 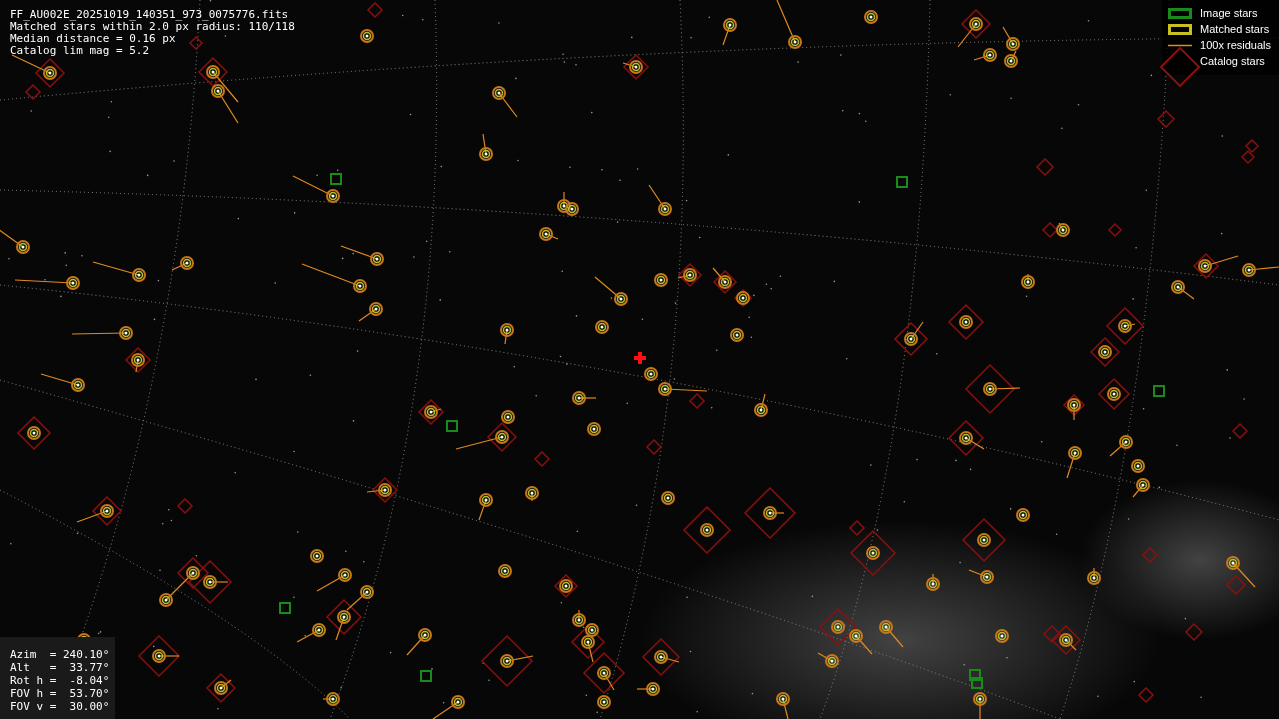 What do you see at coordinates (1180, 13) in the screenshot?
I see `image-star-swatch-icon` at bounding box center [1180, 13].